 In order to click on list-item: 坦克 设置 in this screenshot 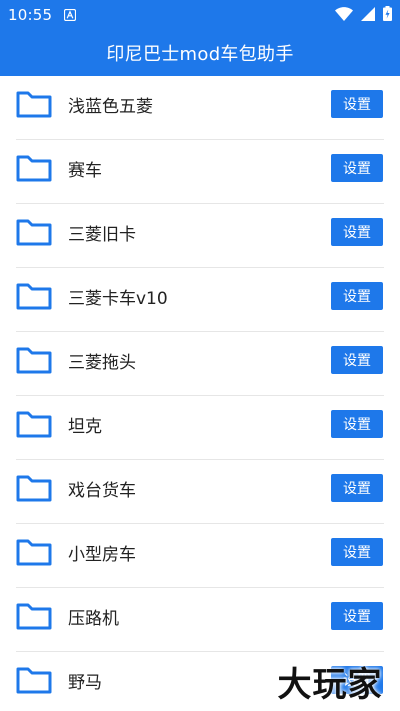, I will do `click(200, 428)`.